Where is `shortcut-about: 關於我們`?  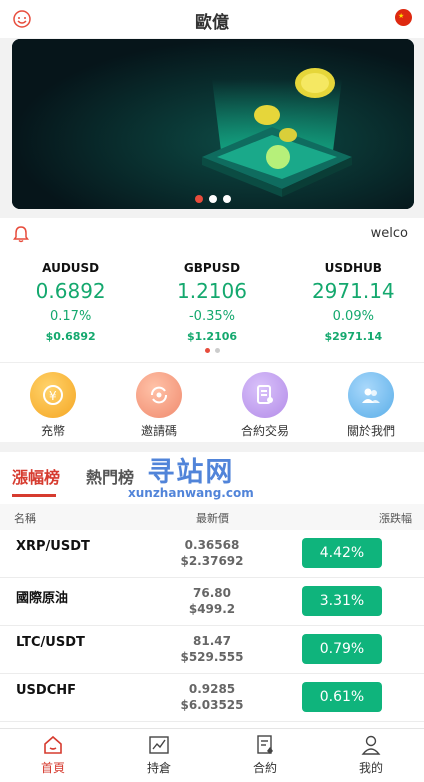 shortcut-about: 關於我們 is located at coordinates (371, 402).